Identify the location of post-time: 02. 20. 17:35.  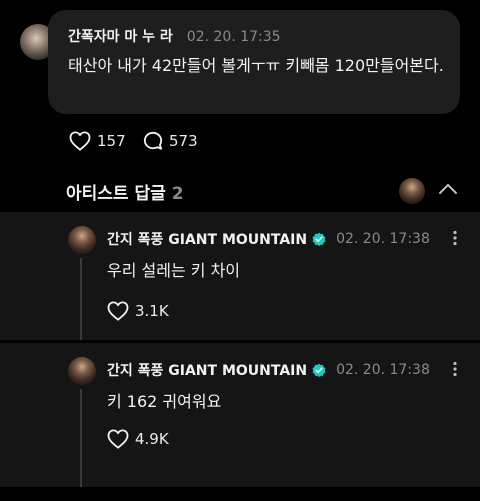
(233, 37).